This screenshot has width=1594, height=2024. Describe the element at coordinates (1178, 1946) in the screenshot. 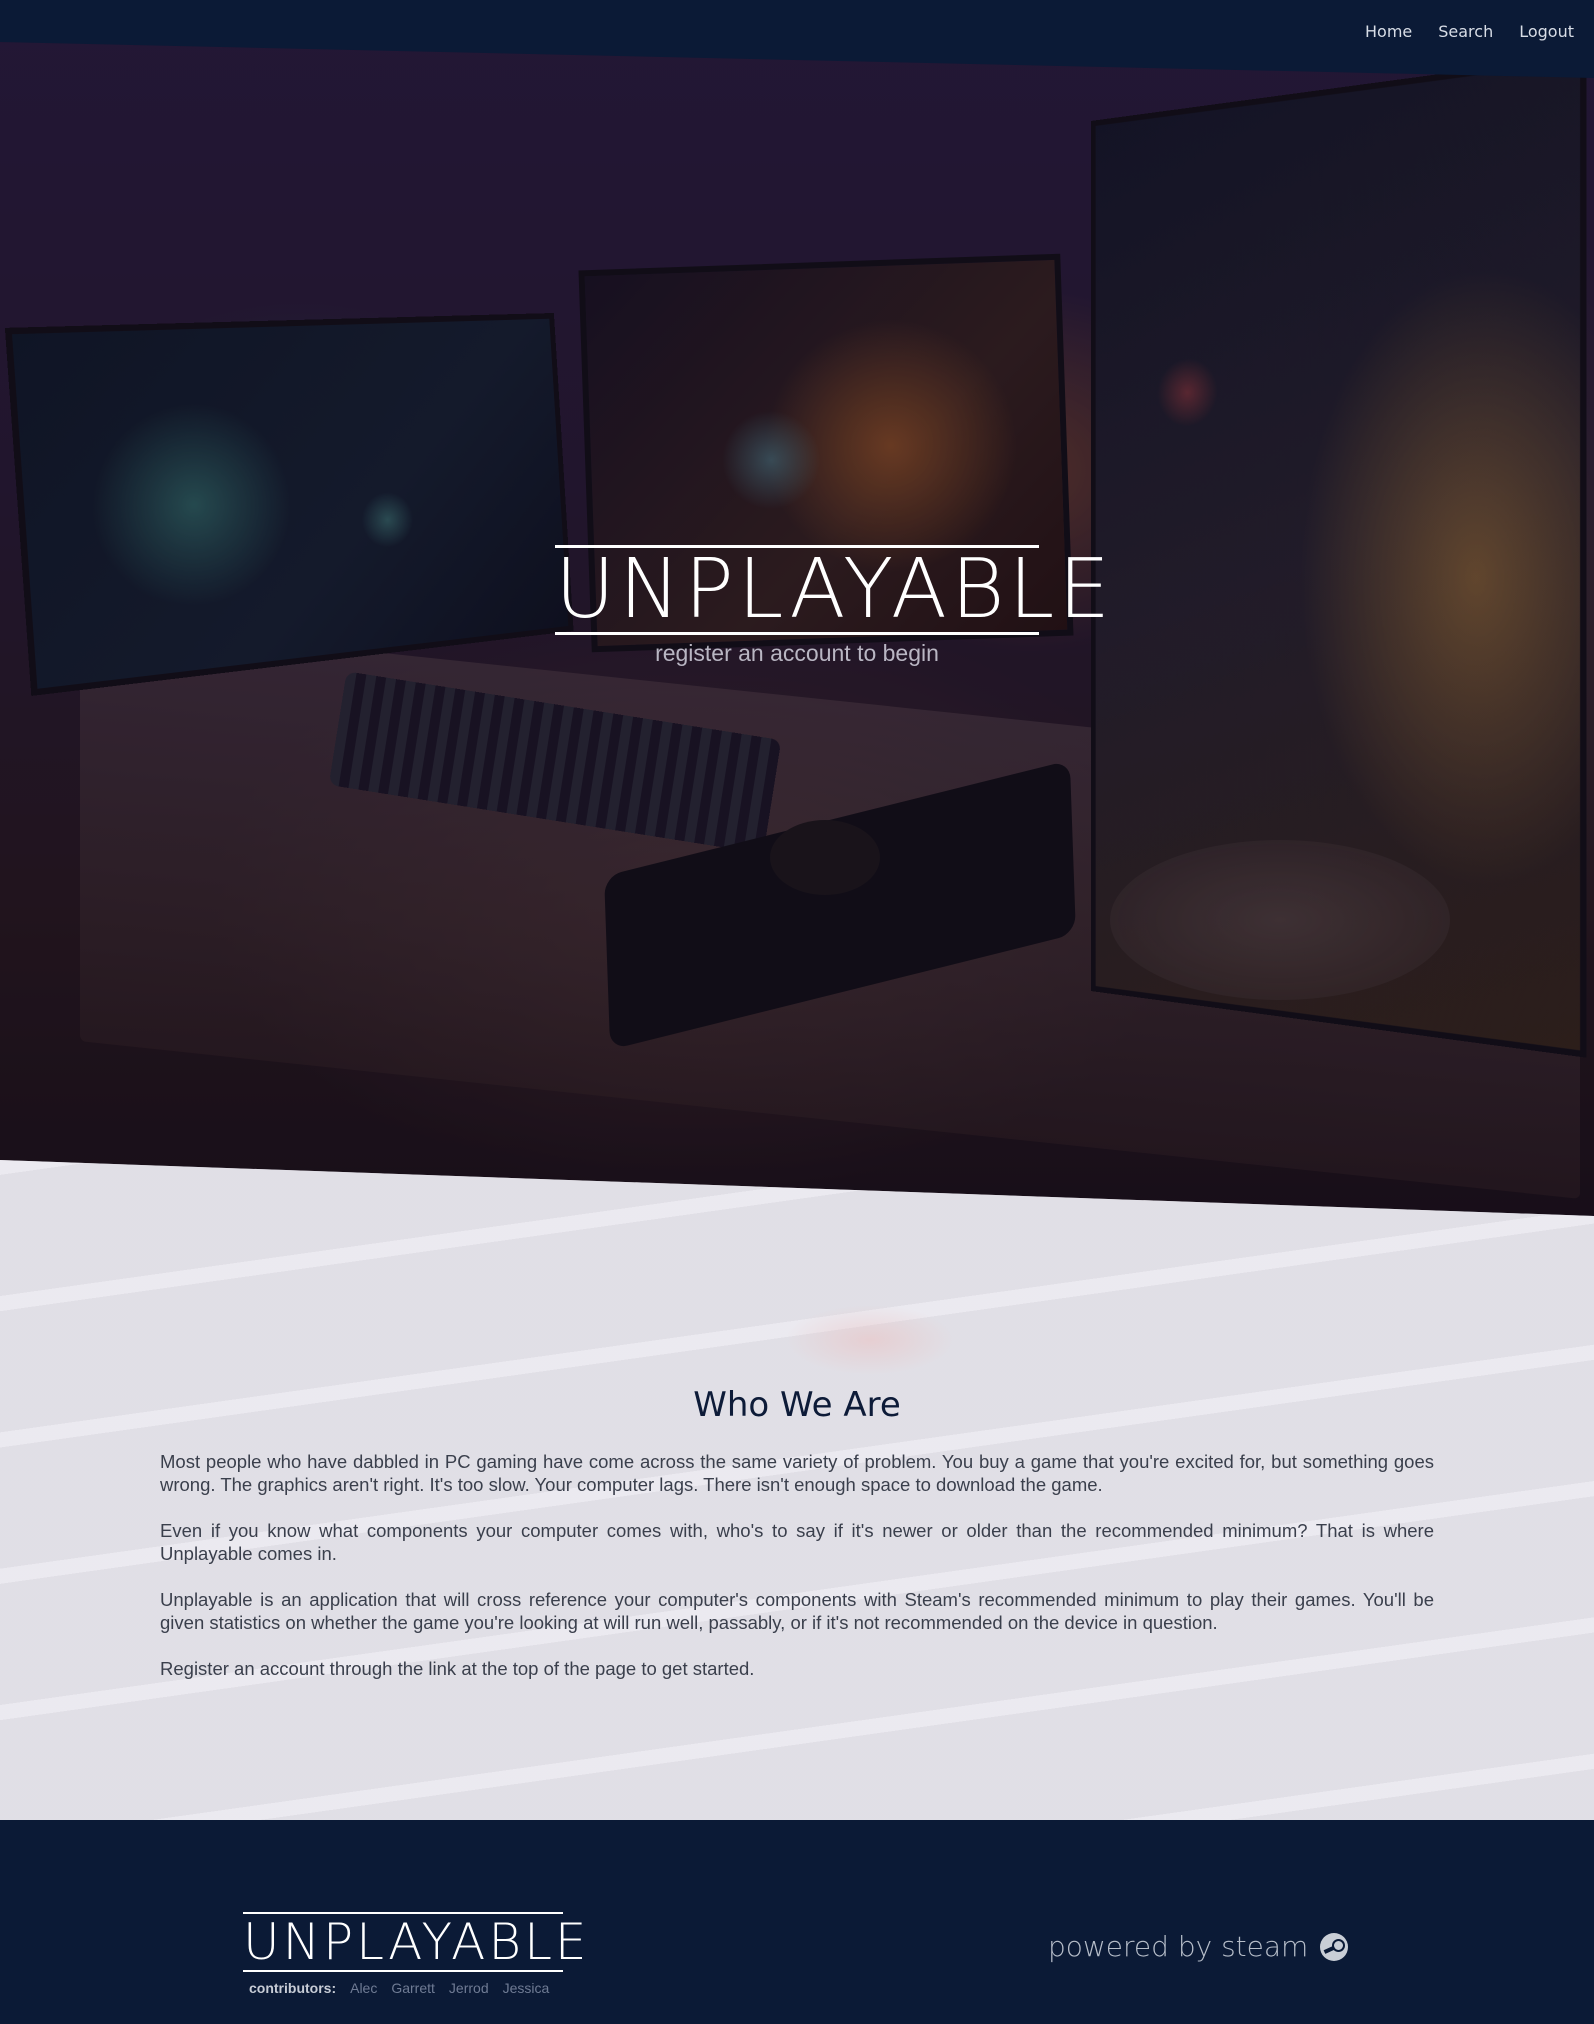

I see `powered-by-text: powered by steam` at that location.